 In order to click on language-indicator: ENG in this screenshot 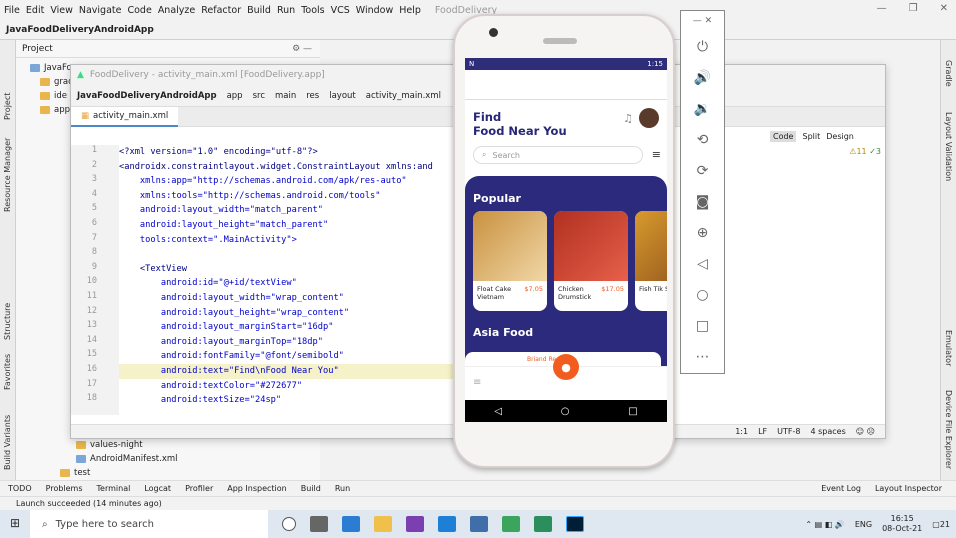, I will do `click(863, 524)`.